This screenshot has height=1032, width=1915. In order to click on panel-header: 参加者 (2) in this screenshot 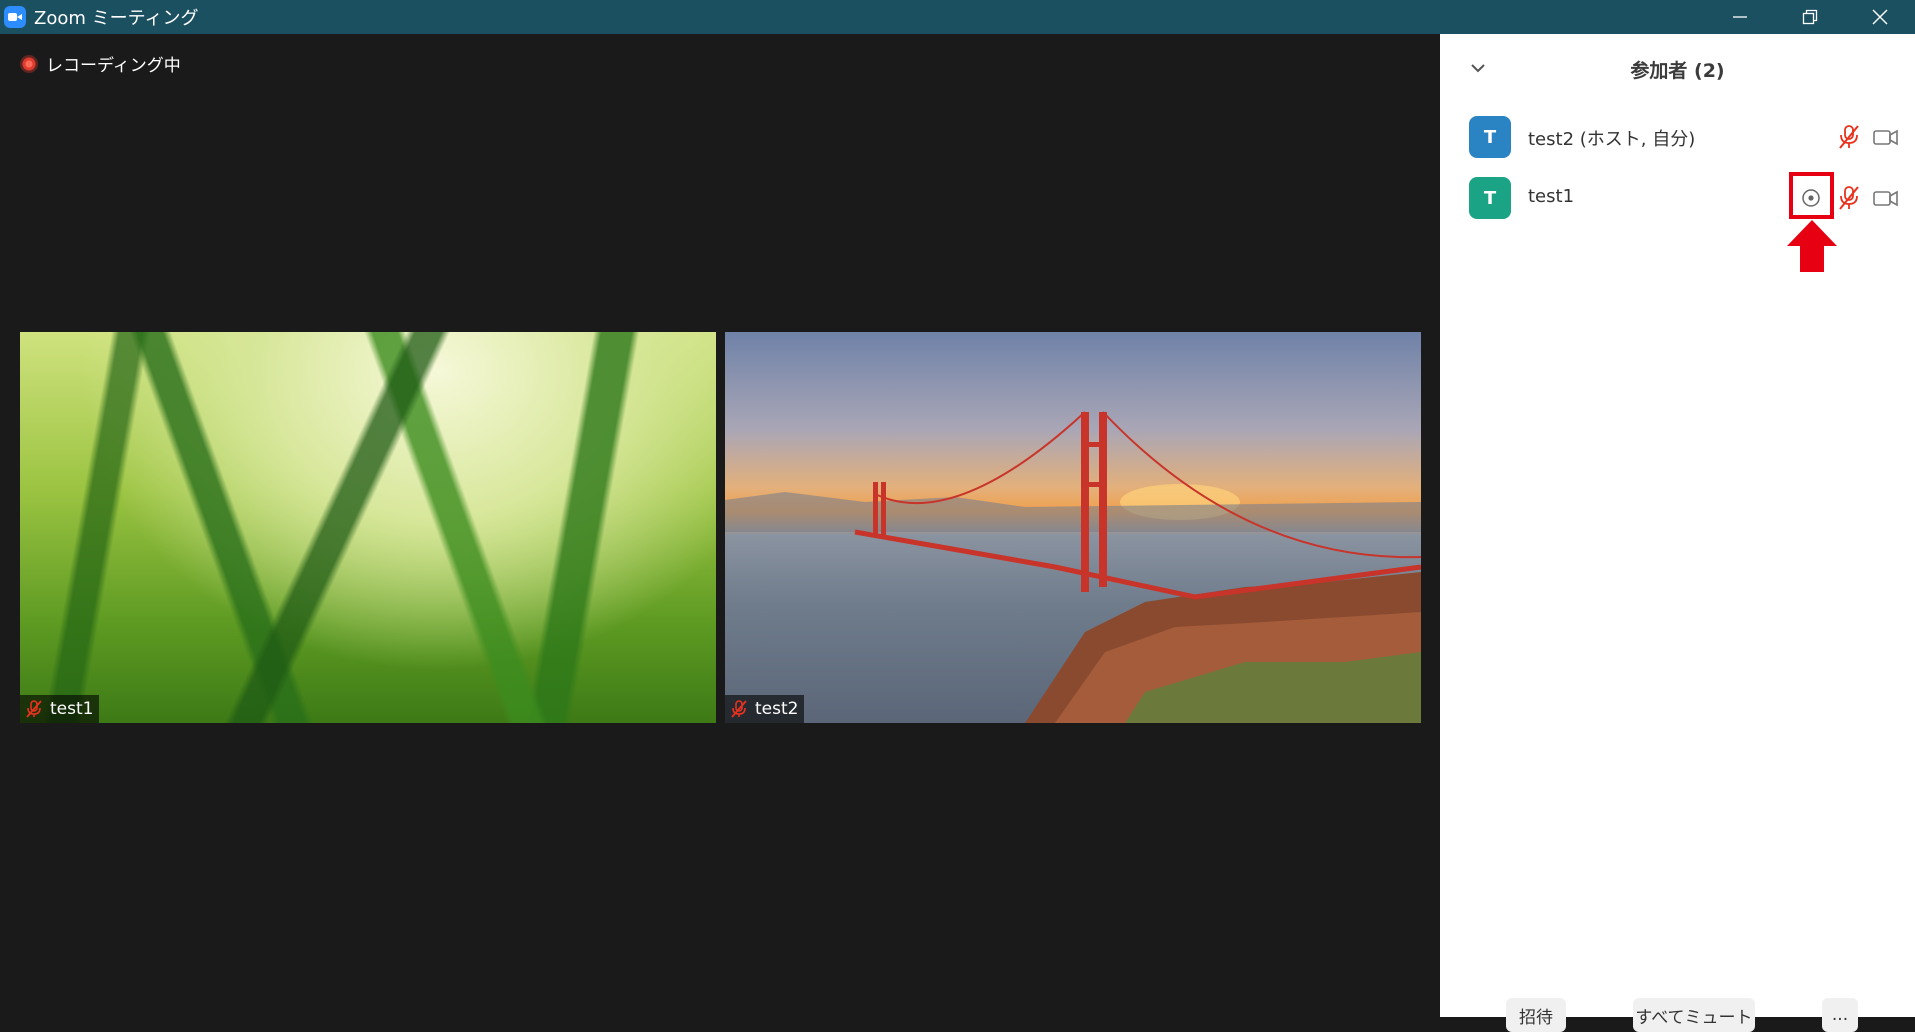, I will do `click(1677, 68)`.